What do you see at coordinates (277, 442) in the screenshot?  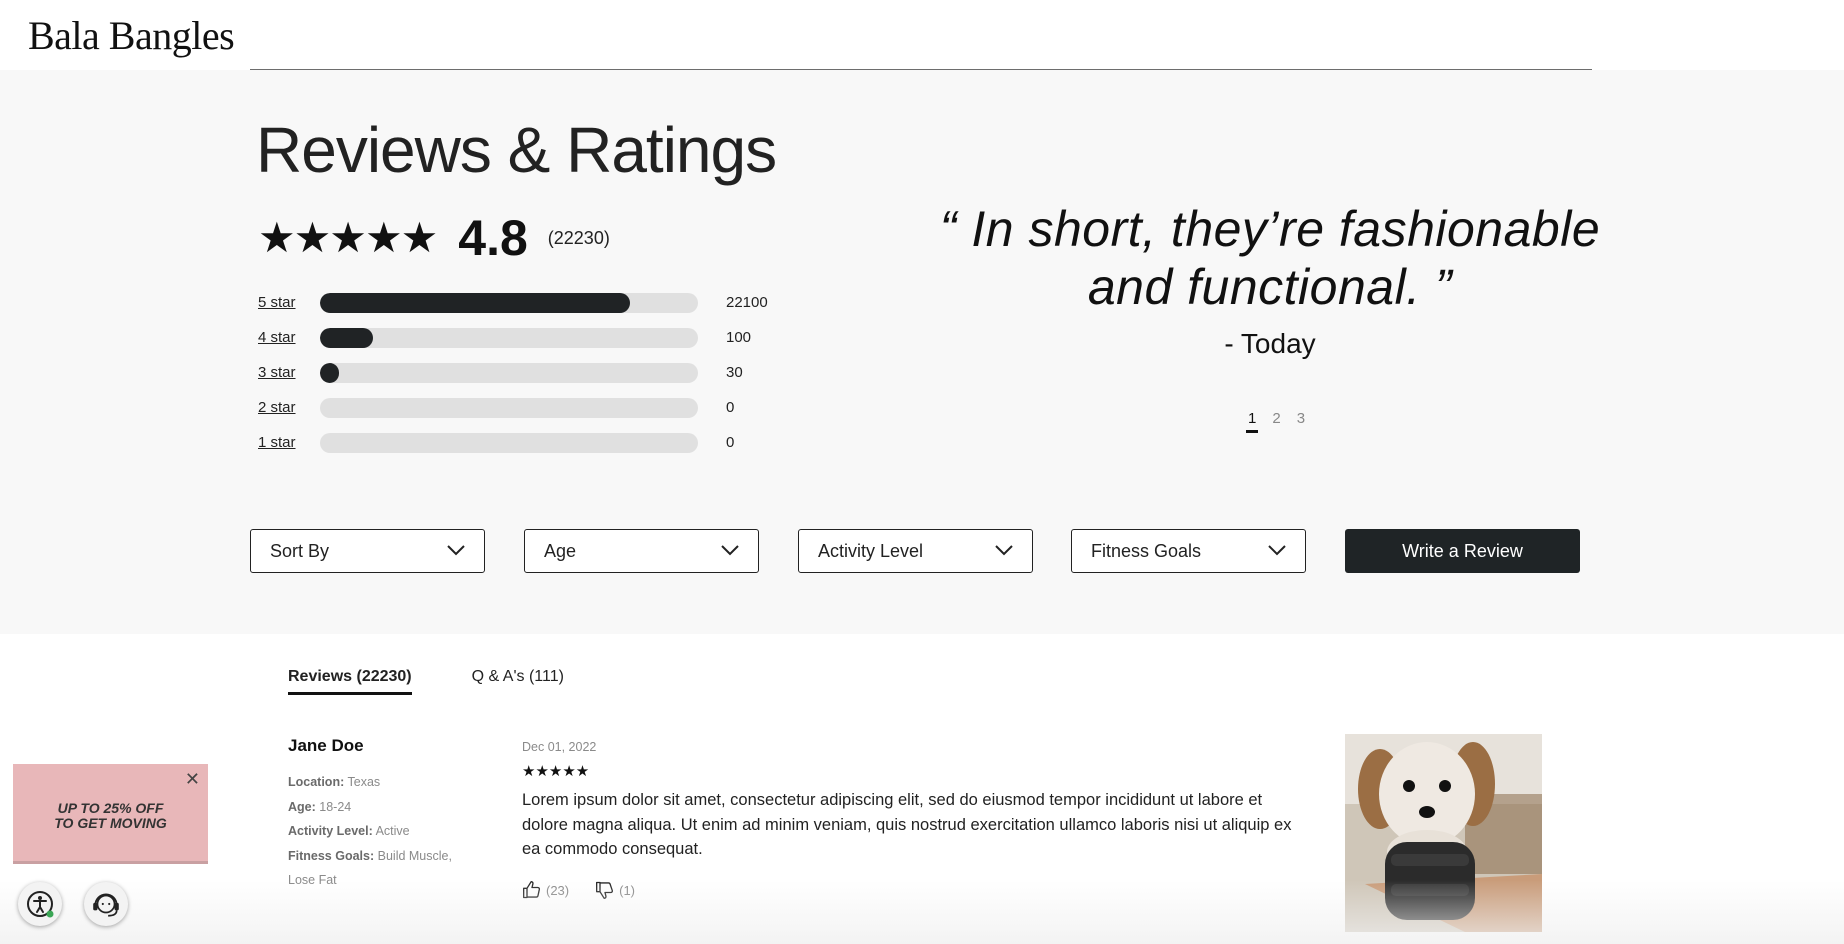 I see `rating-row-label: 1 star` at bounding box center [277, 442].